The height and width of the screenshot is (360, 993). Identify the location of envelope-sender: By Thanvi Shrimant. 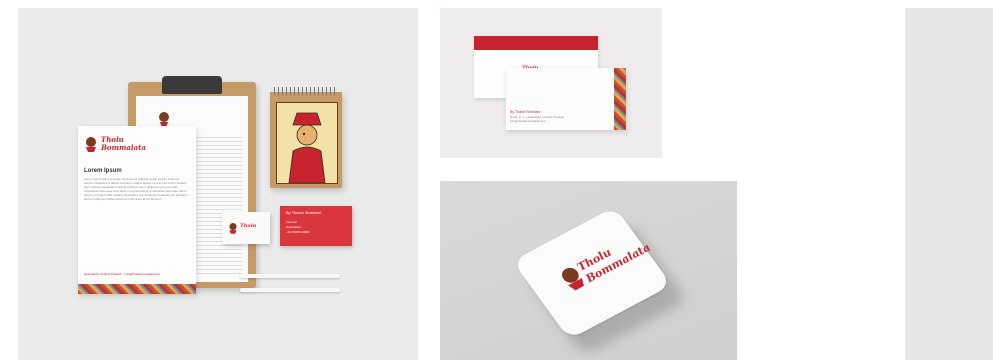
(525, 112).